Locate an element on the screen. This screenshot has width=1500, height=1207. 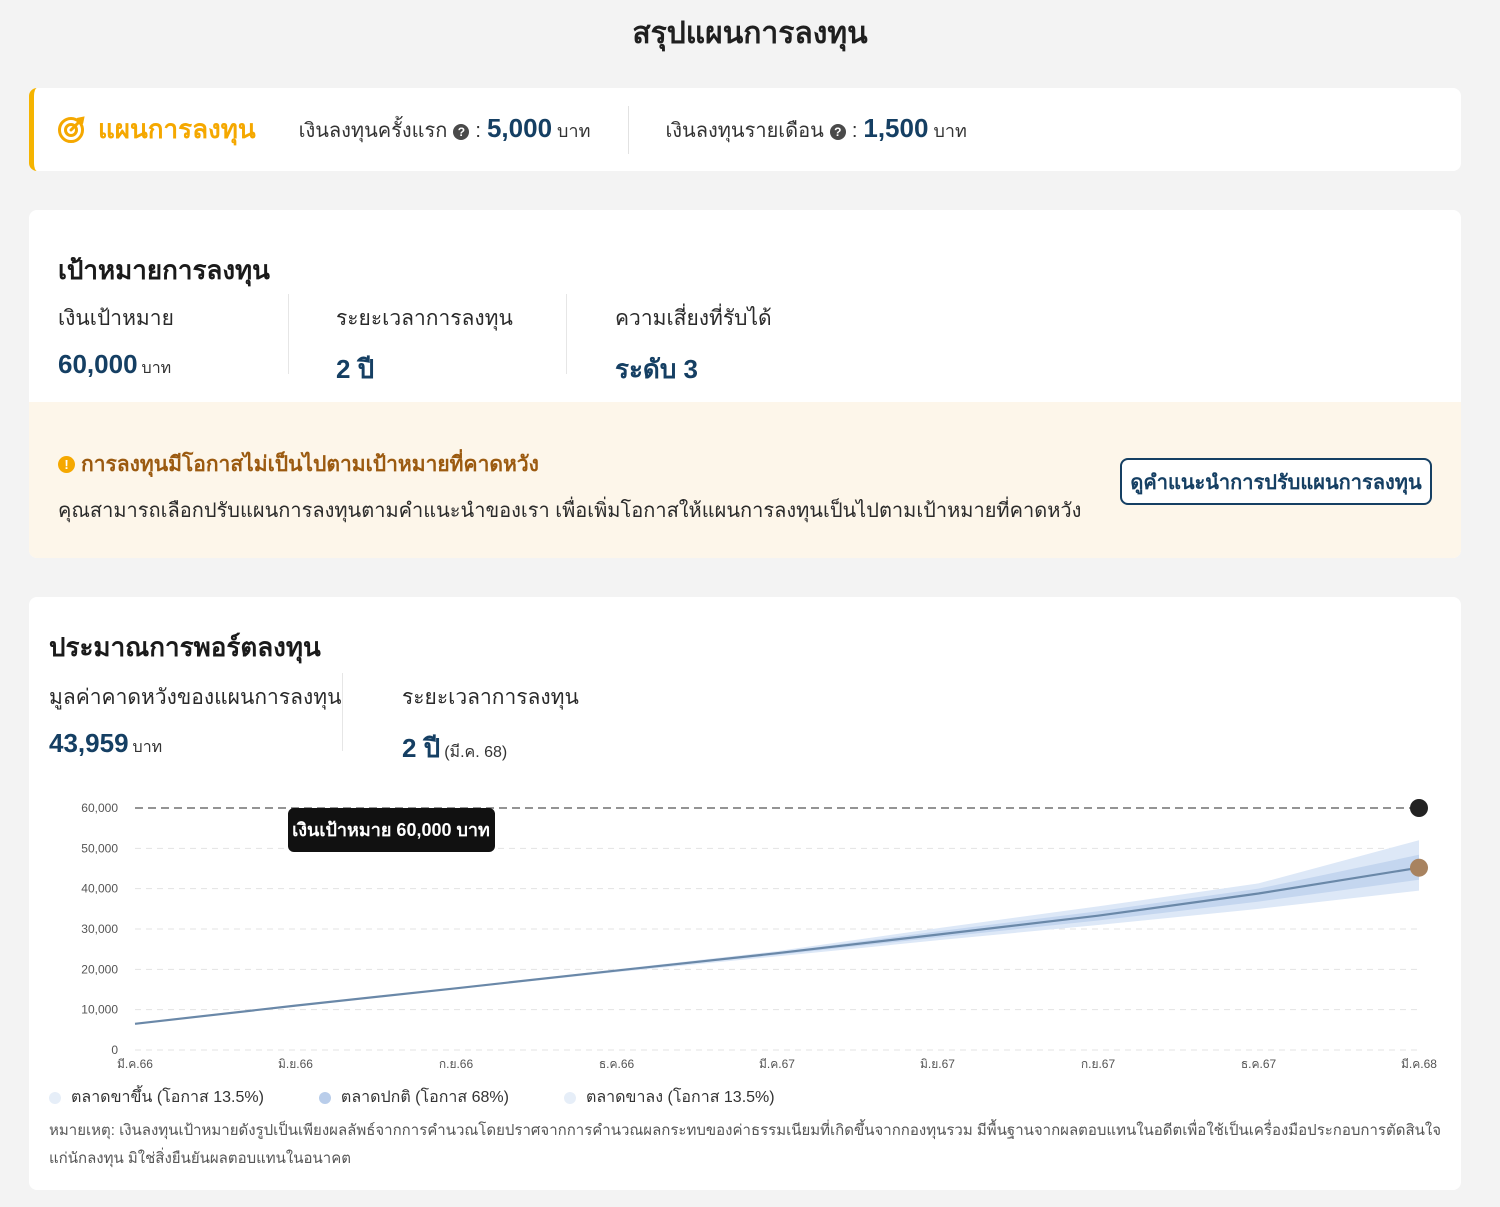
view-recommendation-button: ดูคำแนะนำการปรับแผนการลงทุน is located at coordinates (1276, 481).